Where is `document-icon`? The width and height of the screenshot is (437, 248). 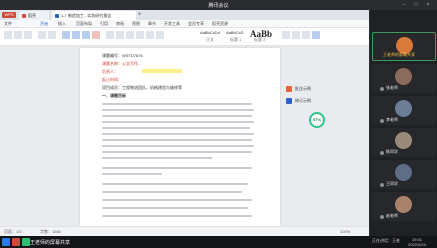 document-icon is located at coordinates (57, 15).